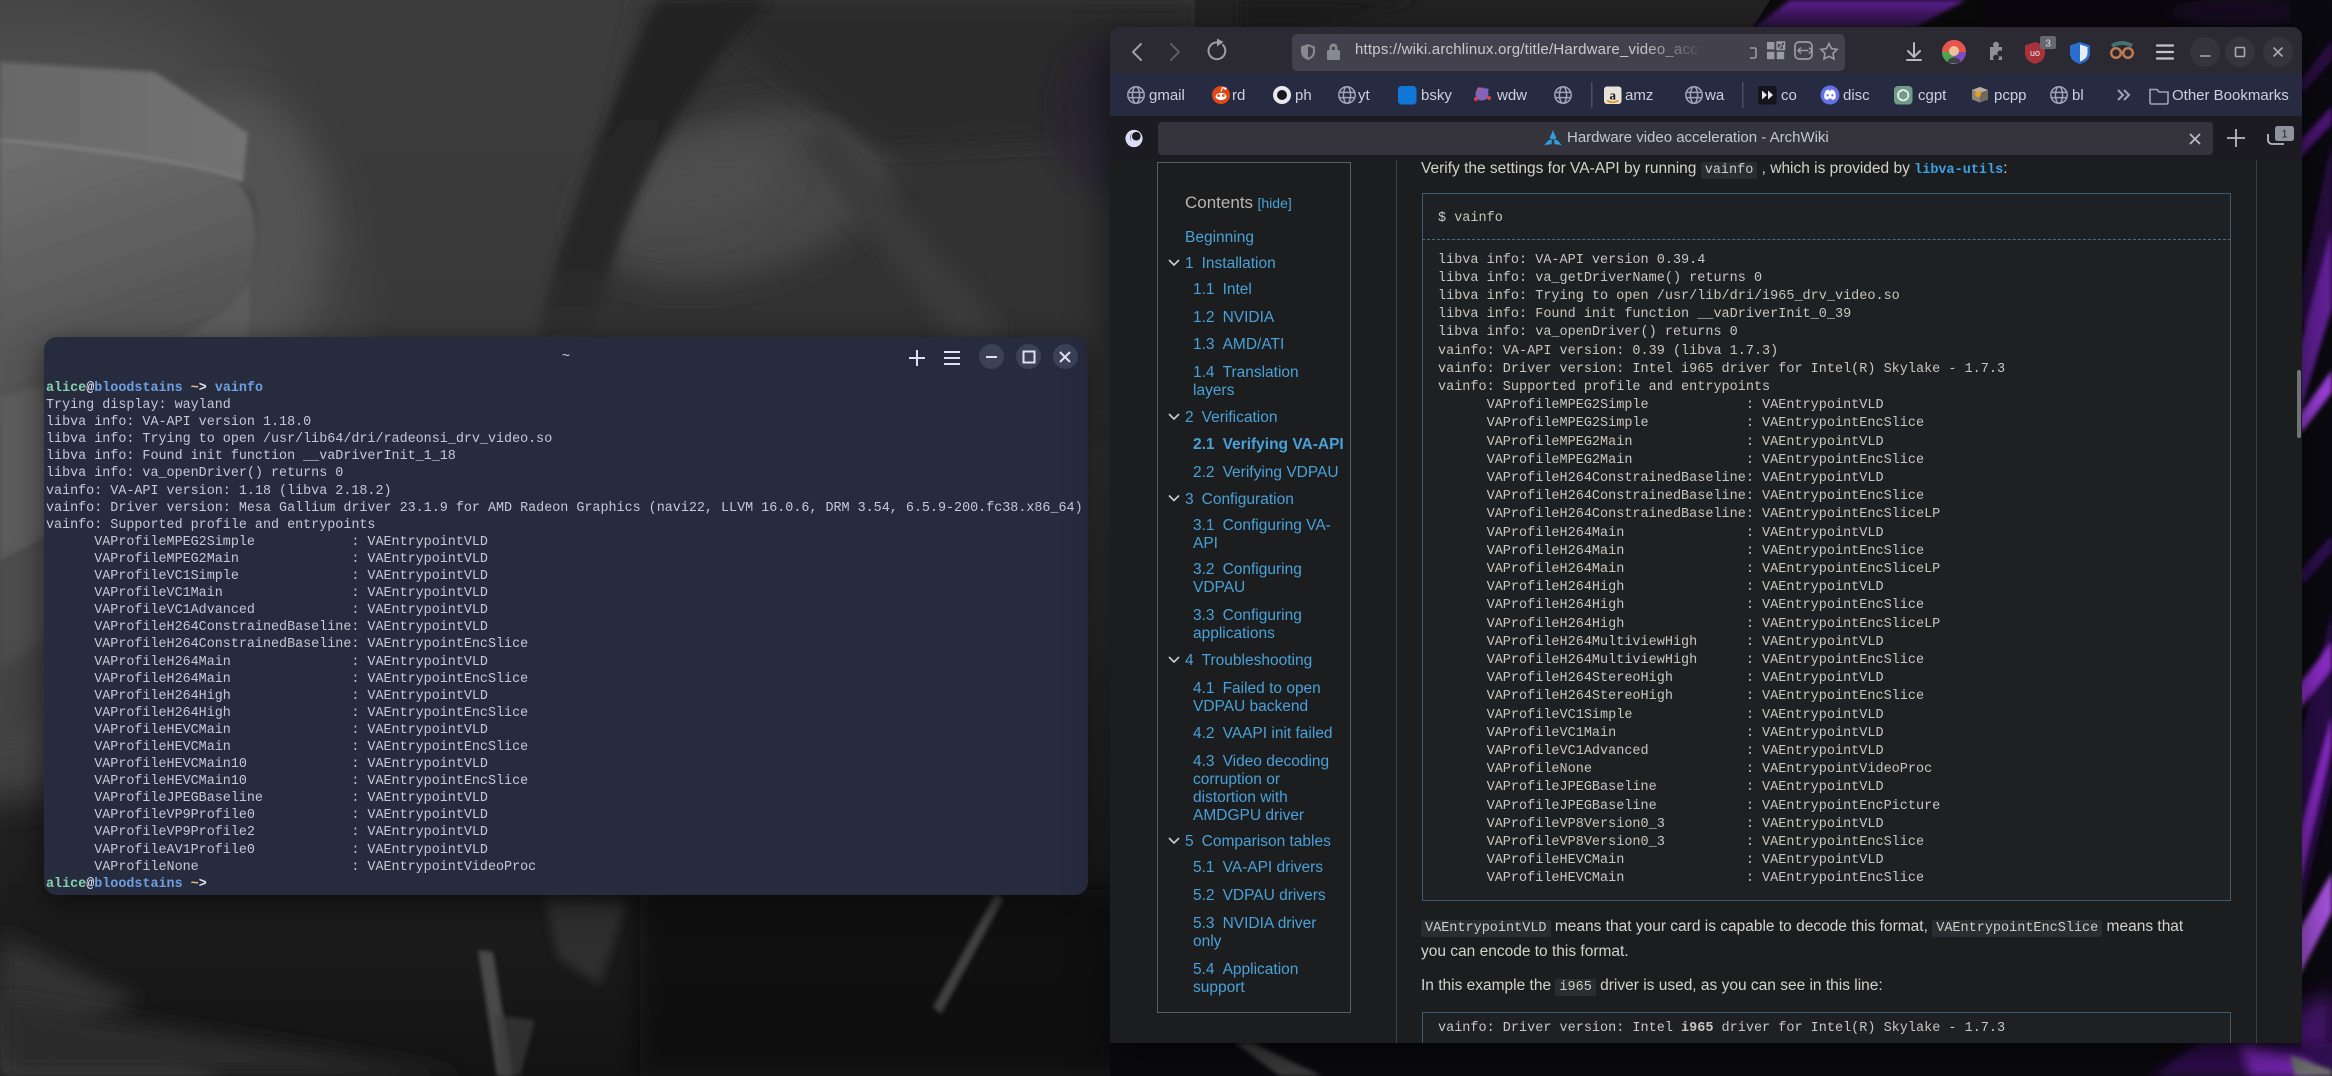 The image size is (2332, 1076). What do you see at coordinates (2048, 44) in the screenshot?
I see `svg-text: 3` at bounding box center [2048, 44].